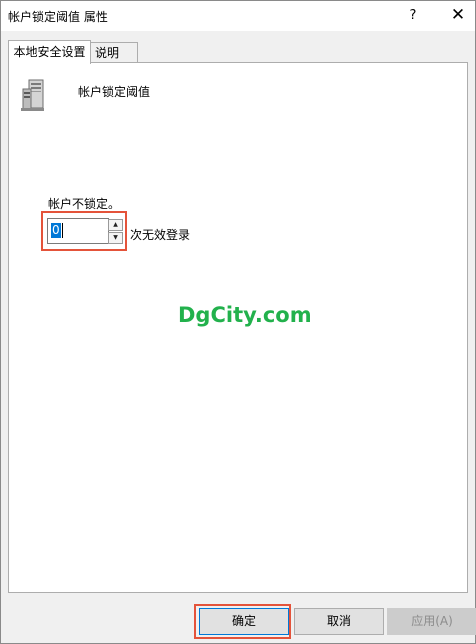 The height and width of the screenshot is (644, 476). Describe the element at coordinates (160, 235) in the screenshot. I see `threshold-unit-label: 次无效登录` at that location.